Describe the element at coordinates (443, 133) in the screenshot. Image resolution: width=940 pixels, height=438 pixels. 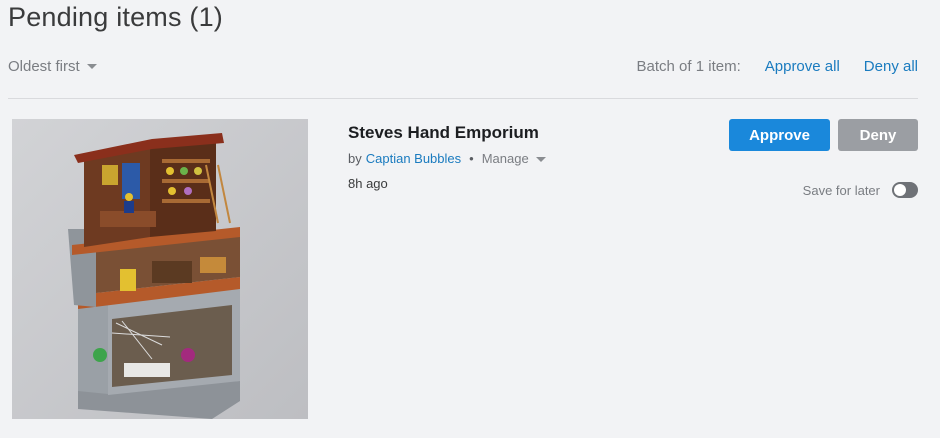
I see `item-title: Steves Hand Emporium` at that location.